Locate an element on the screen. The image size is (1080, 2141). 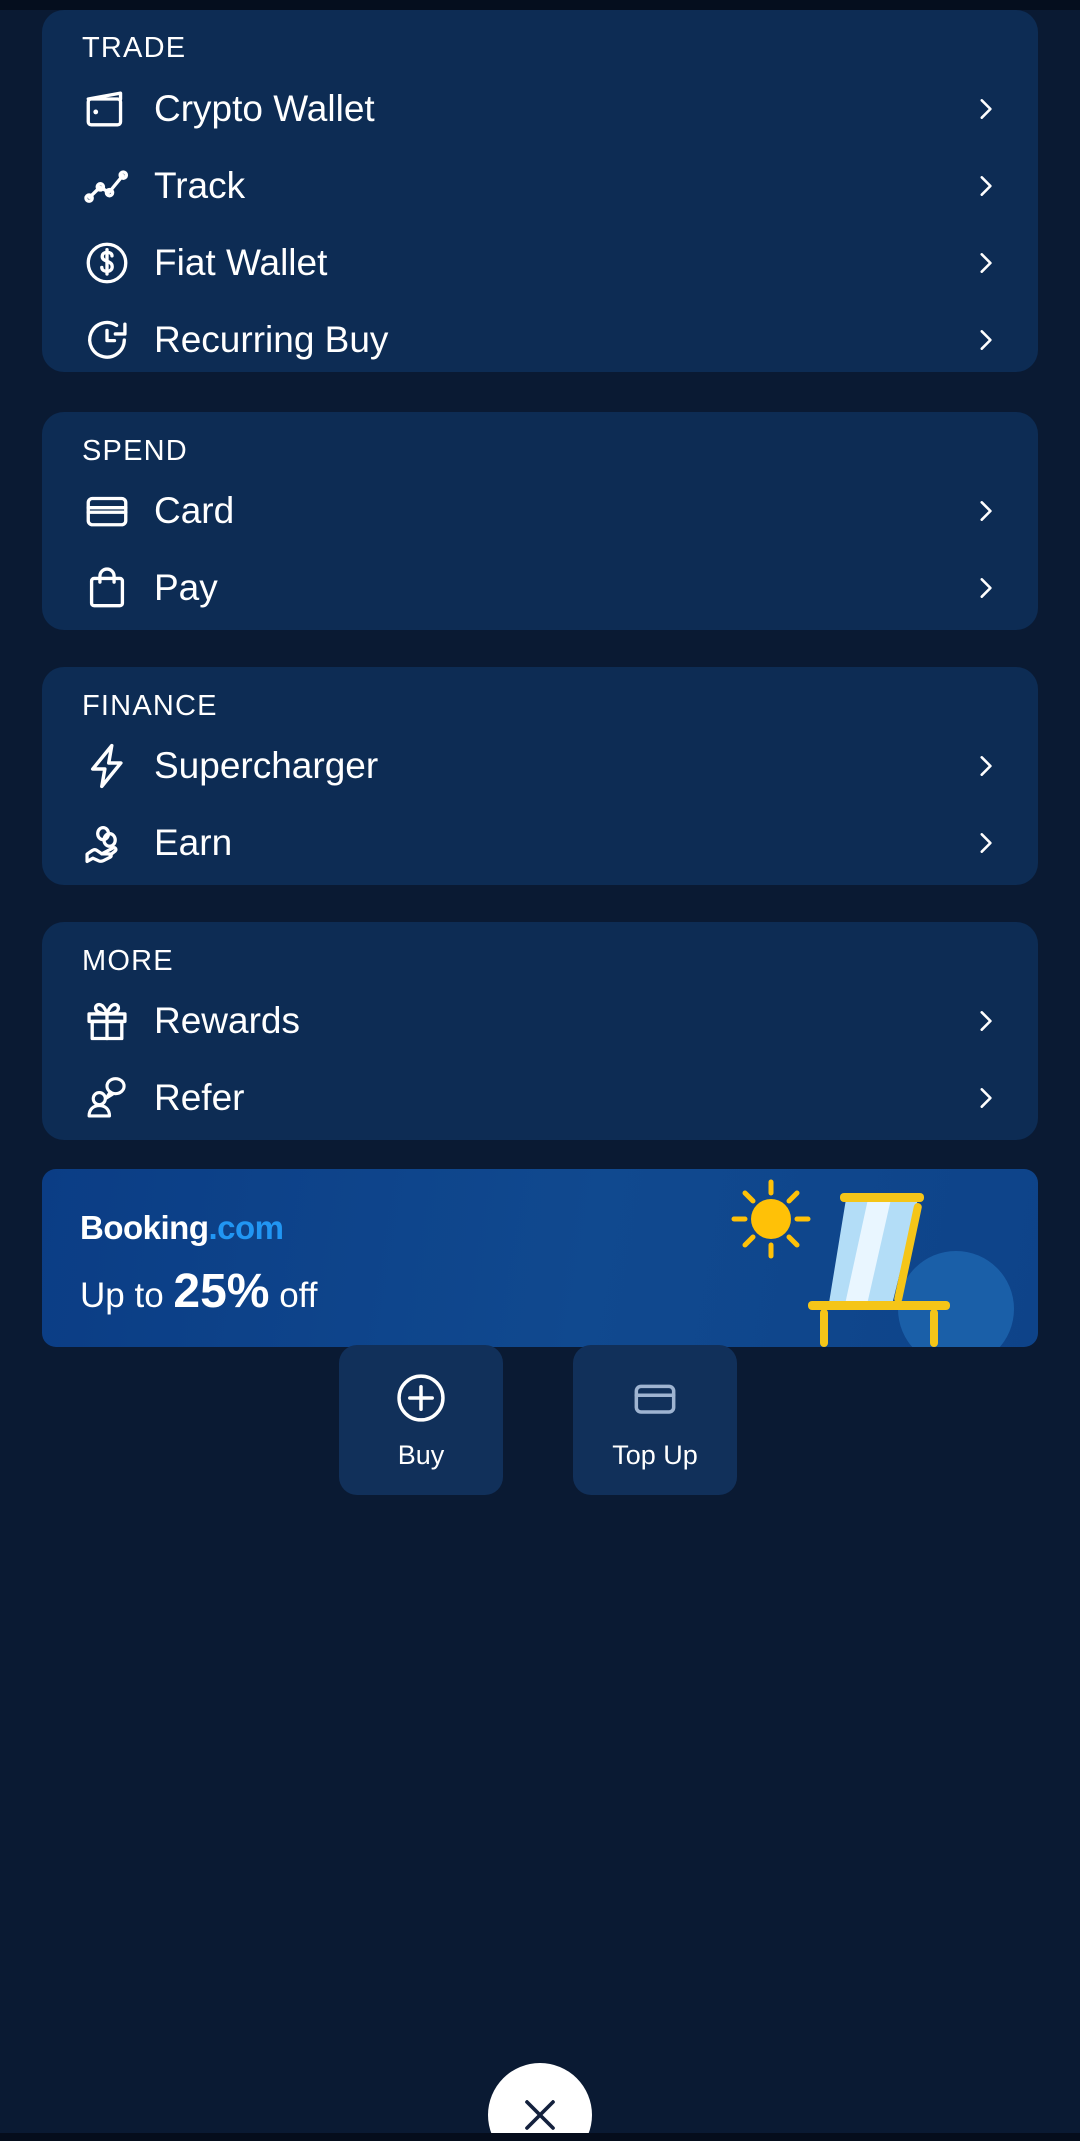
menu-item-earn: Earn is located at coordinates (540, 843).